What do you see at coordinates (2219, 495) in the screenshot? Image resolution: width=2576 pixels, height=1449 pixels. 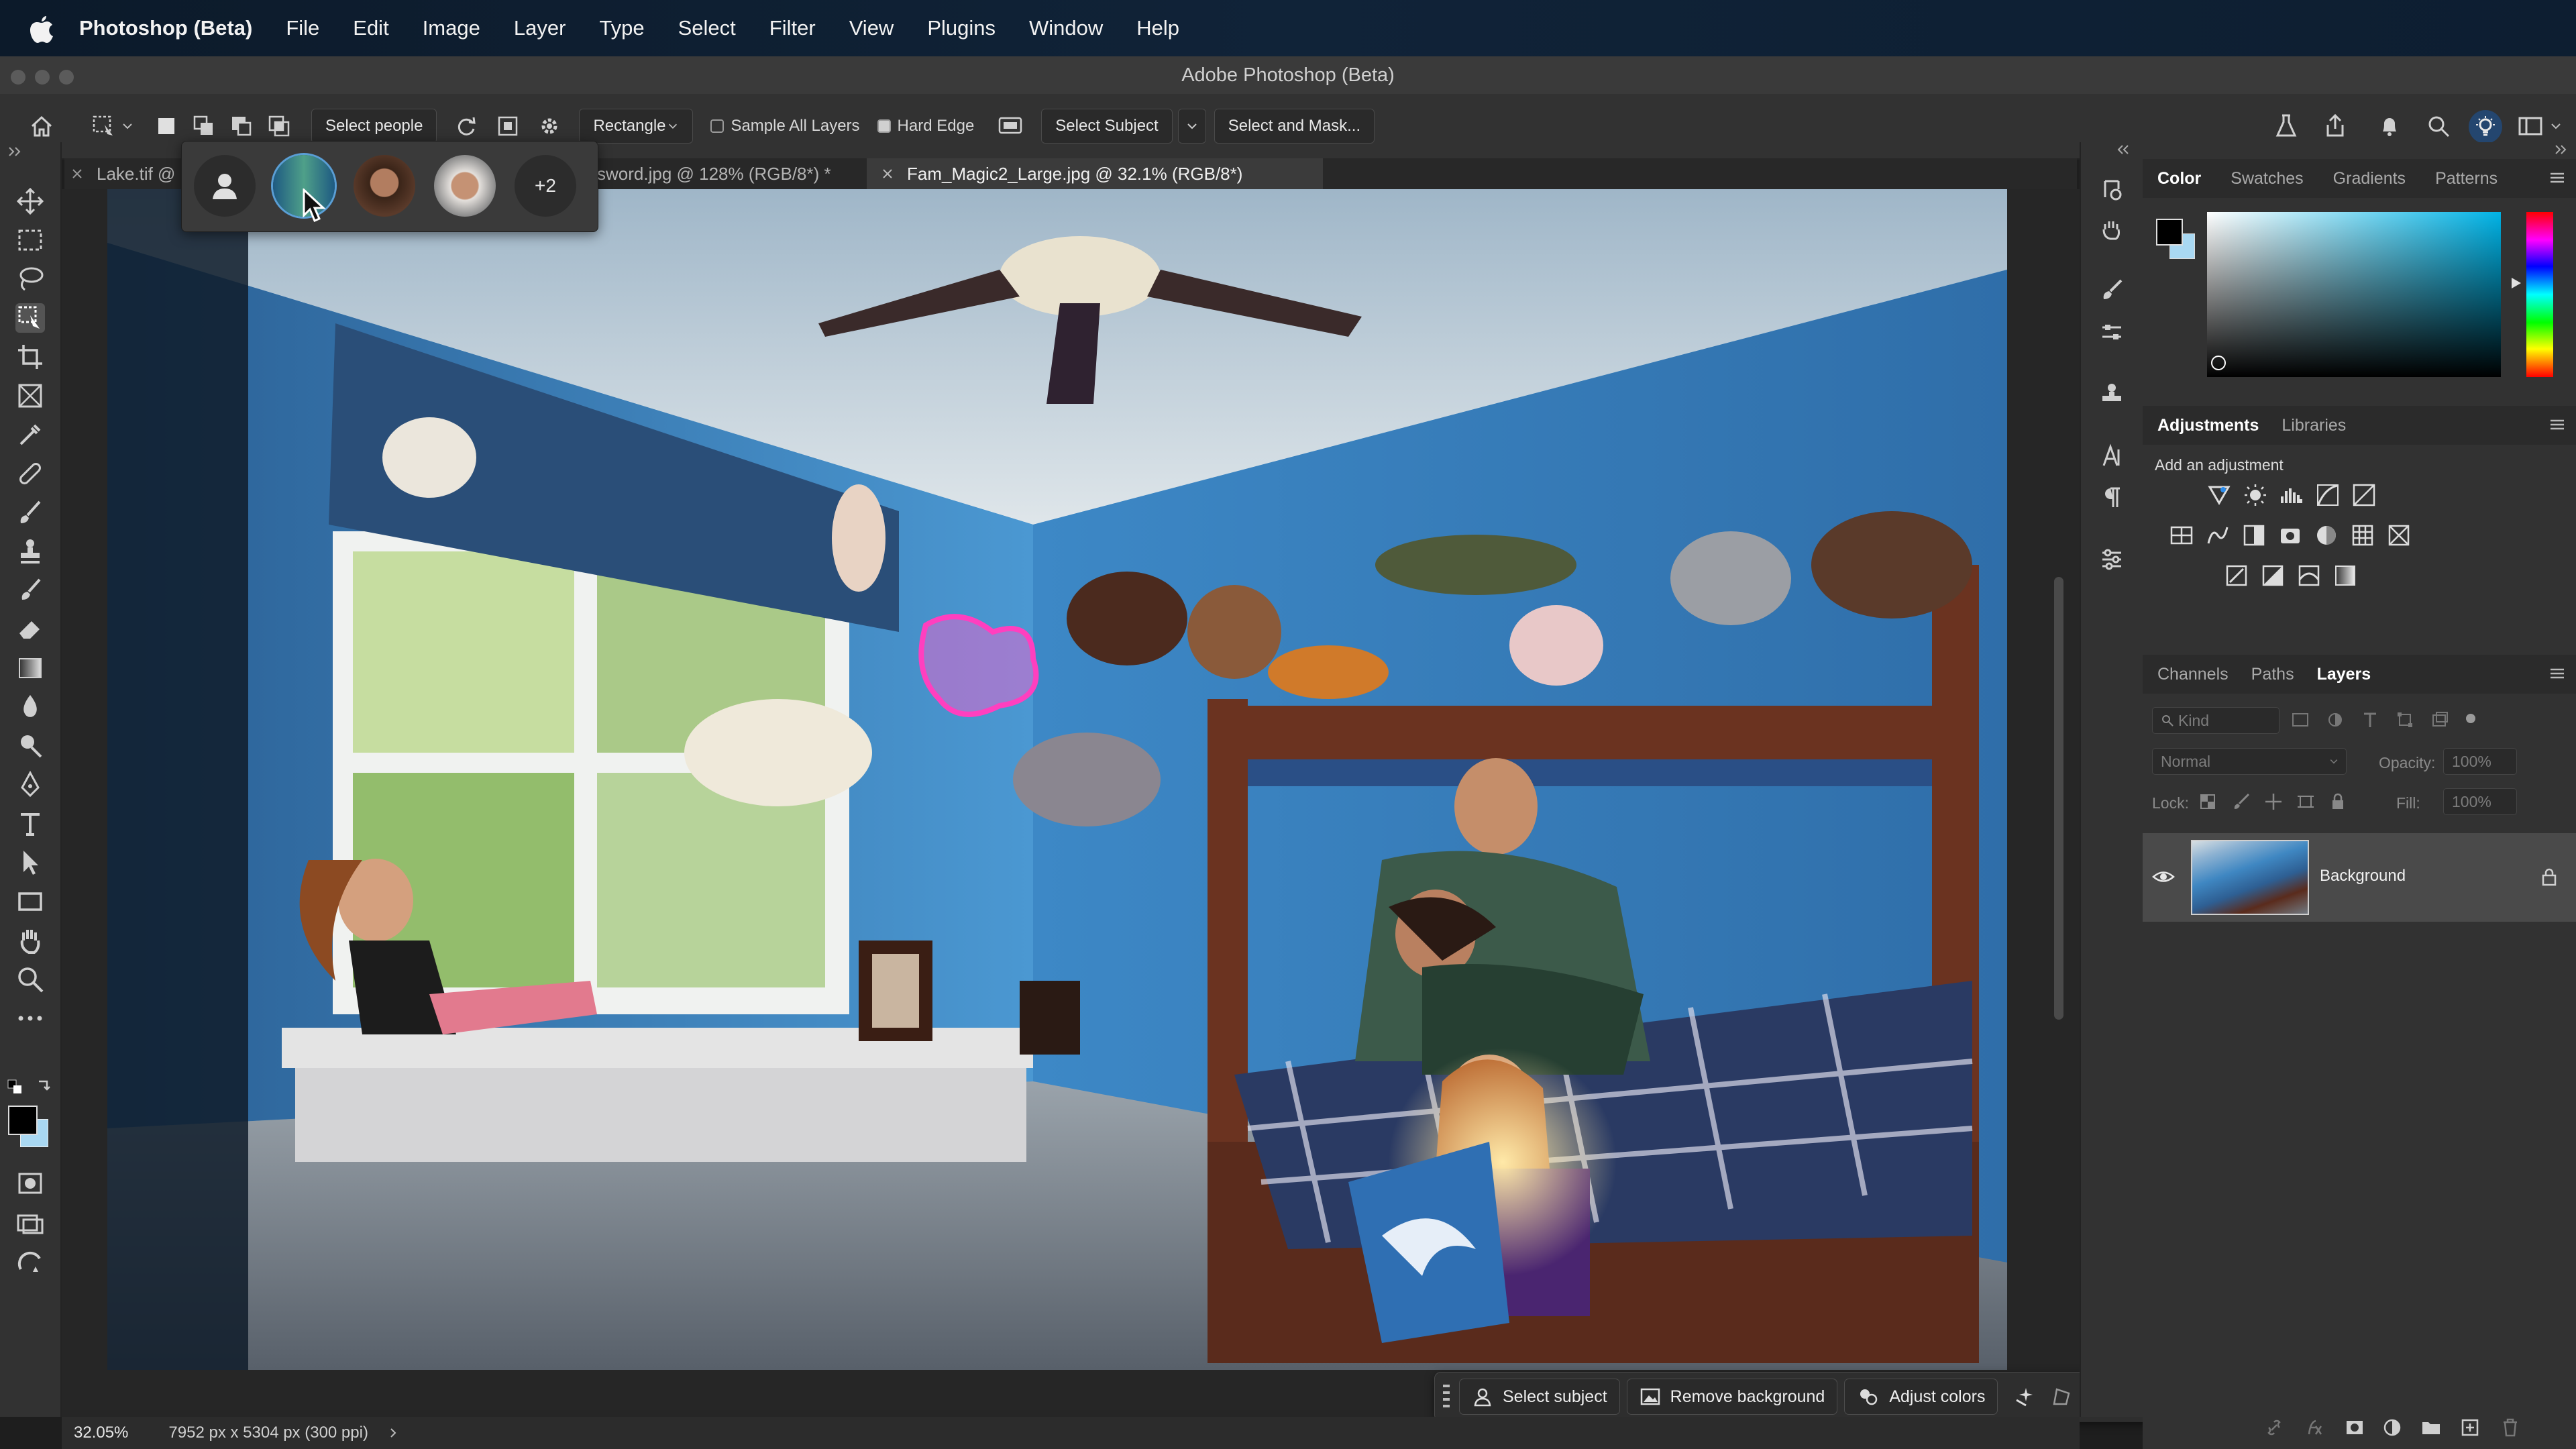 I see `presets-adjustment-icon` at bounding box center [2219, 495].